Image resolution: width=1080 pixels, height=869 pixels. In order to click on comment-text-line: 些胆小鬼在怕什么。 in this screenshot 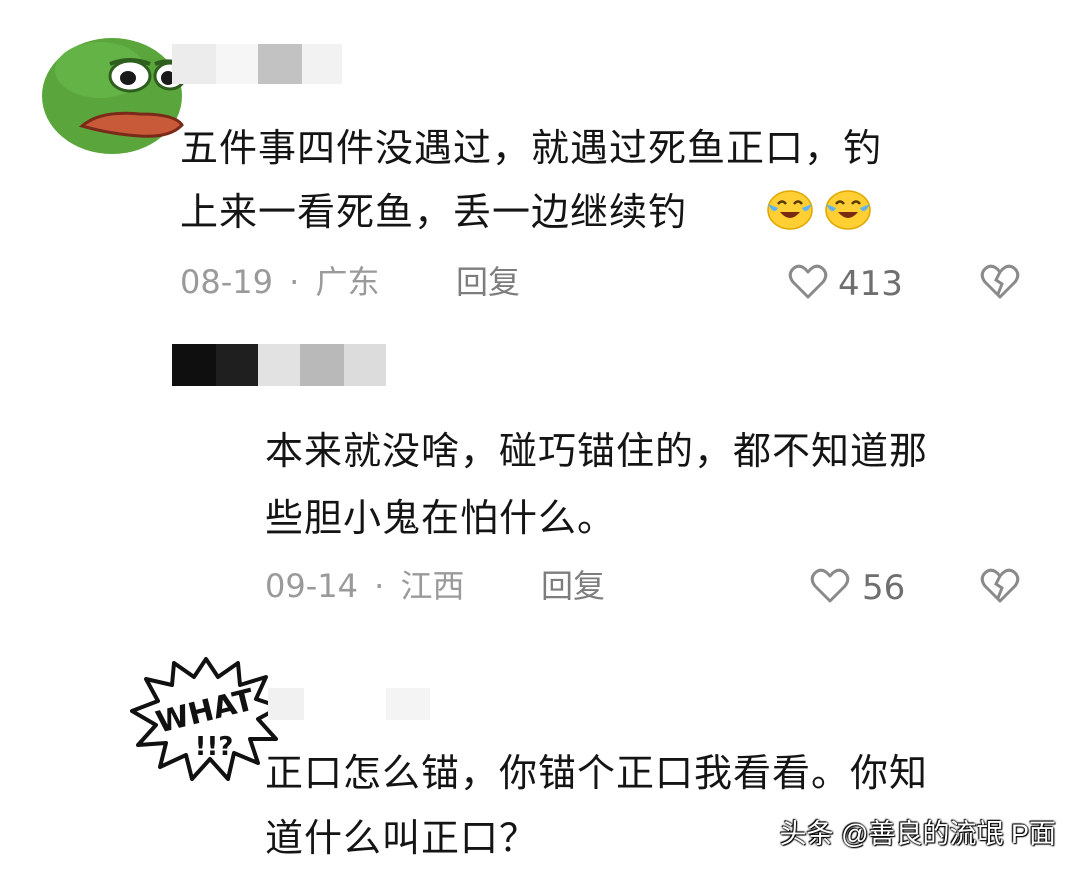, I will do `click(441, 518)`.